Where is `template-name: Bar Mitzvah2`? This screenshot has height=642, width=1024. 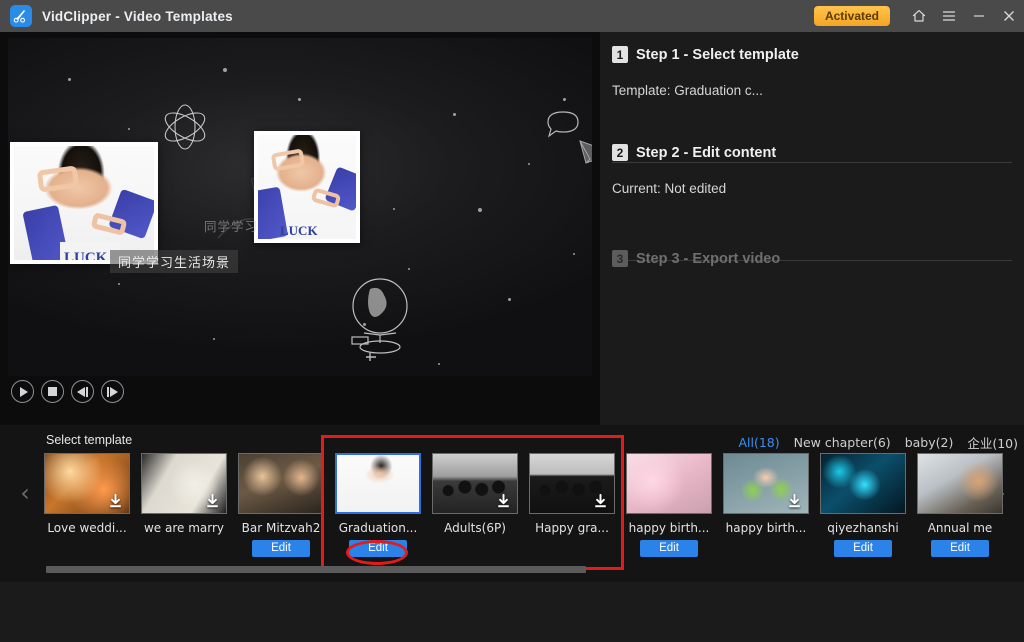 template-name: Bar Mitzvah2 is located at coordinates (281, 528).